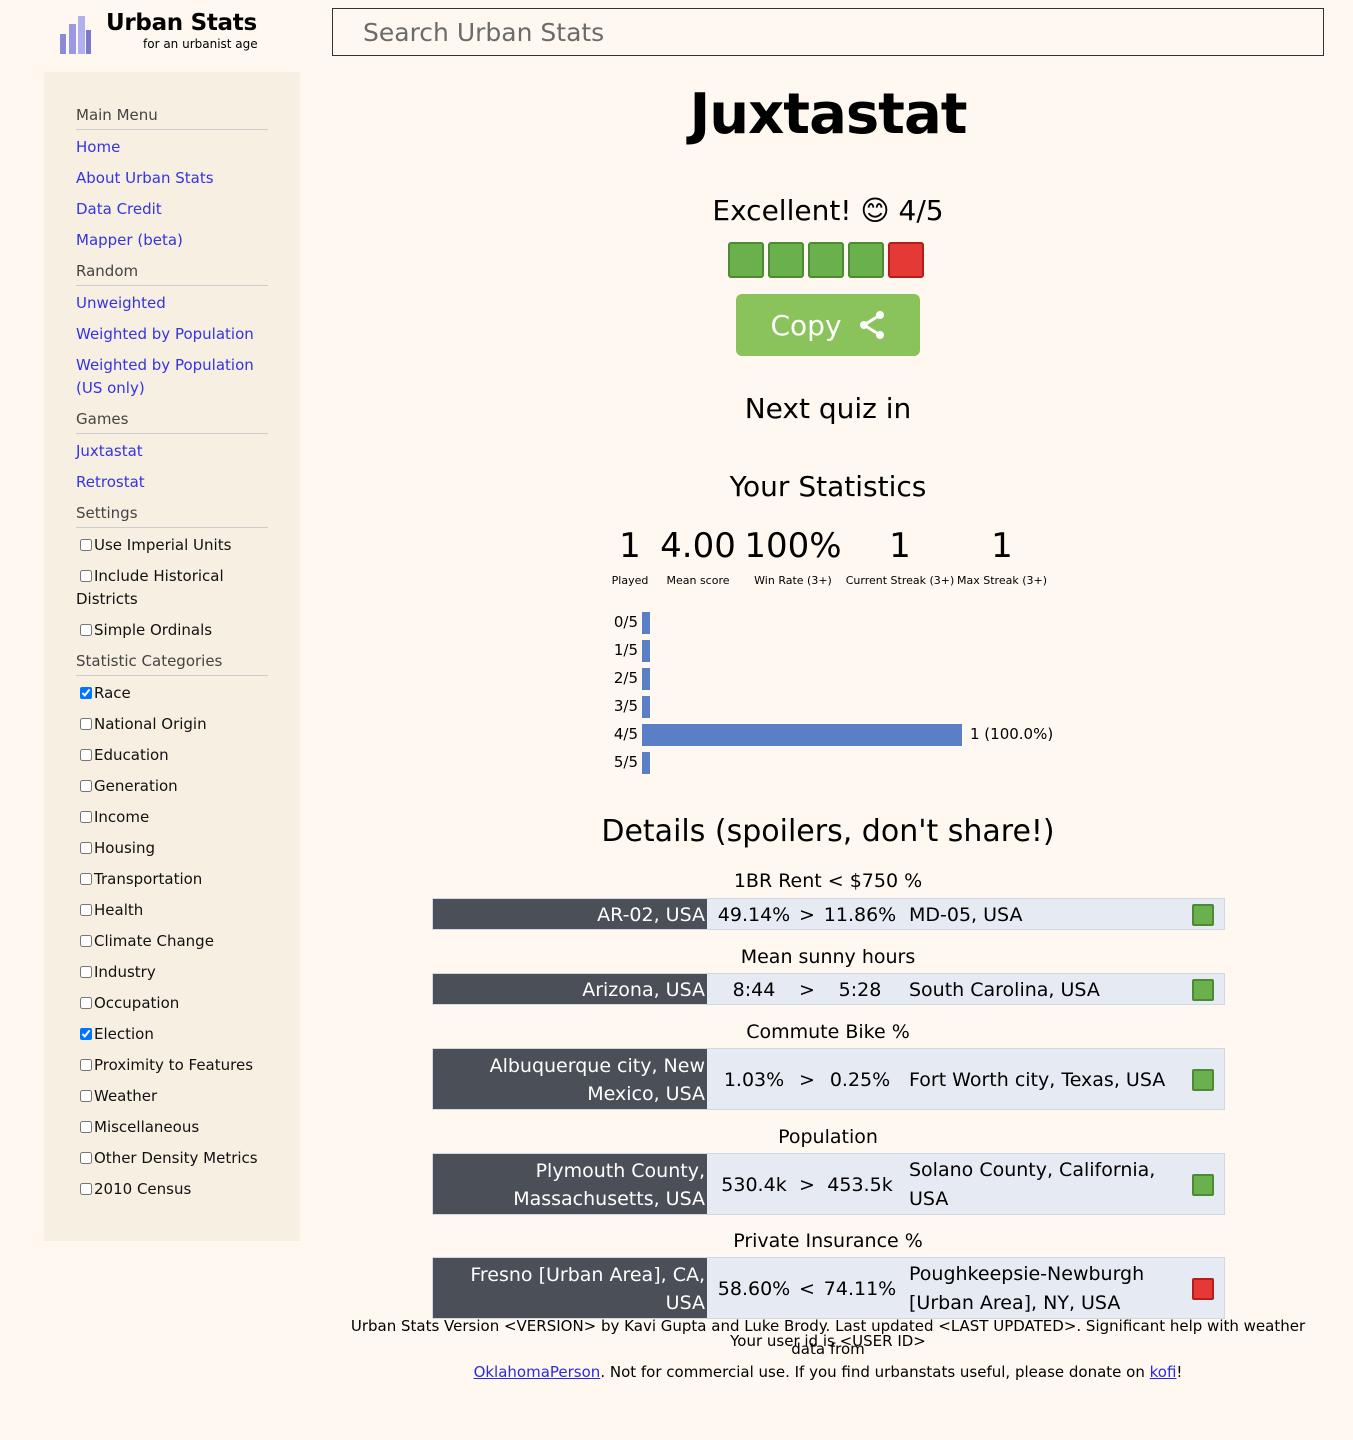 This screenshot has height=1440, width=1353. I want to click on checkbox-row-proximity-to-features: Proximity to Features, so click(172, 1065).